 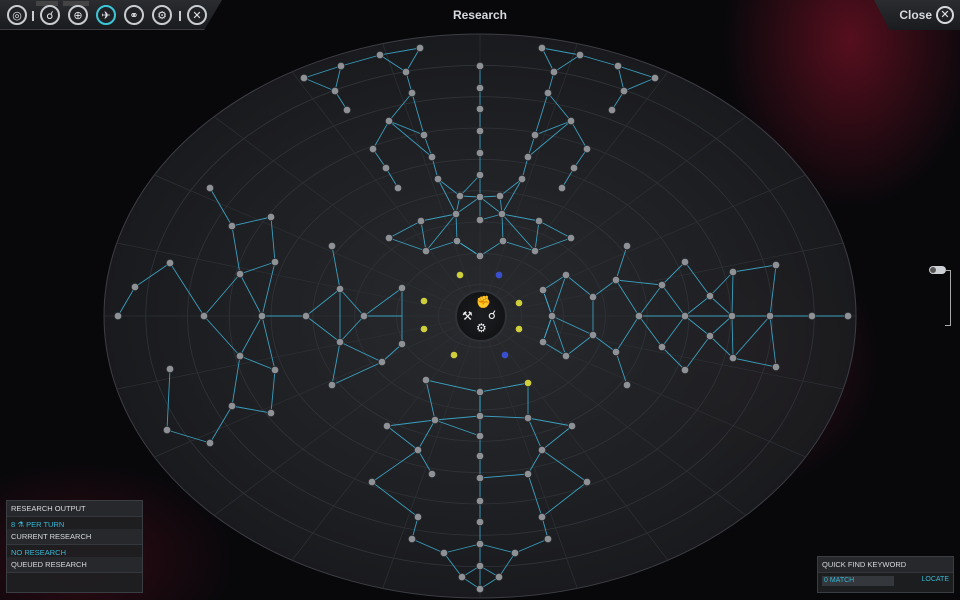 I want to click on locate-button: LOCATE, so click(x=936, y=581).